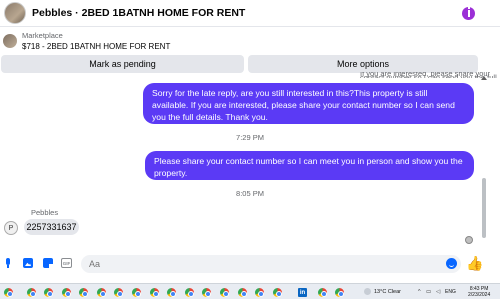 This screenshot has height=299, width=500. What do you see at coordinates (250, 13) in the screenshot?
I see `chat-header: Pebbles · 2BED 1BATNH HOME FOR RENT` at bounding box center [250, 13].